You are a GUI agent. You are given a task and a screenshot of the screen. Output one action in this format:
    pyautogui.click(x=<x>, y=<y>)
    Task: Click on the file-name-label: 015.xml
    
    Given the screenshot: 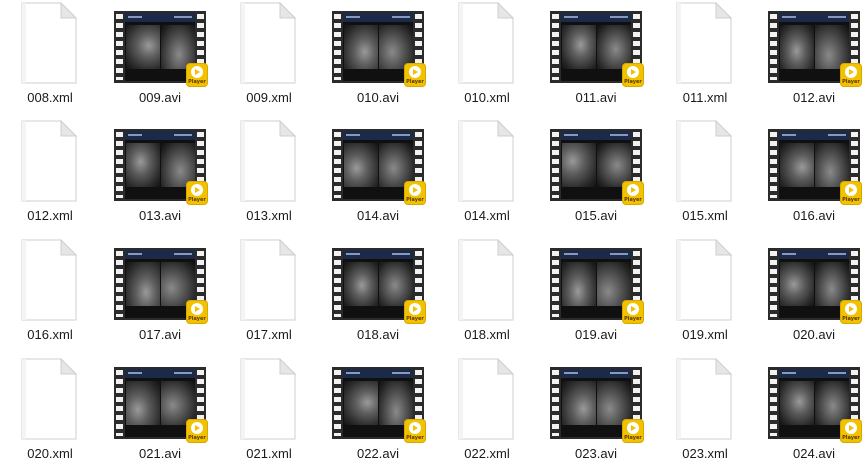 What is the action you would take?
    pyautogui.click(x=705, y=215)
    